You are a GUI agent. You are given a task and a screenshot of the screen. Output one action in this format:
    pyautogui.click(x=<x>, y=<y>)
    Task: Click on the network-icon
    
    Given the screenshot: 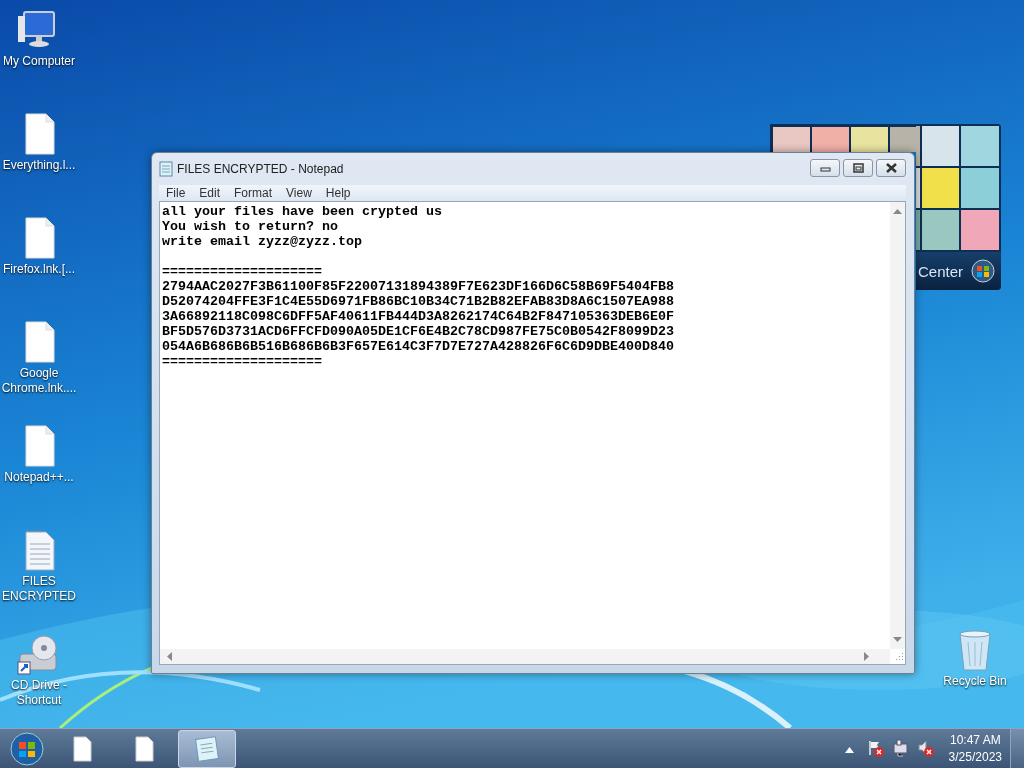 What is the action you would take?
    pyautogui.click(x=900, y=748)
    